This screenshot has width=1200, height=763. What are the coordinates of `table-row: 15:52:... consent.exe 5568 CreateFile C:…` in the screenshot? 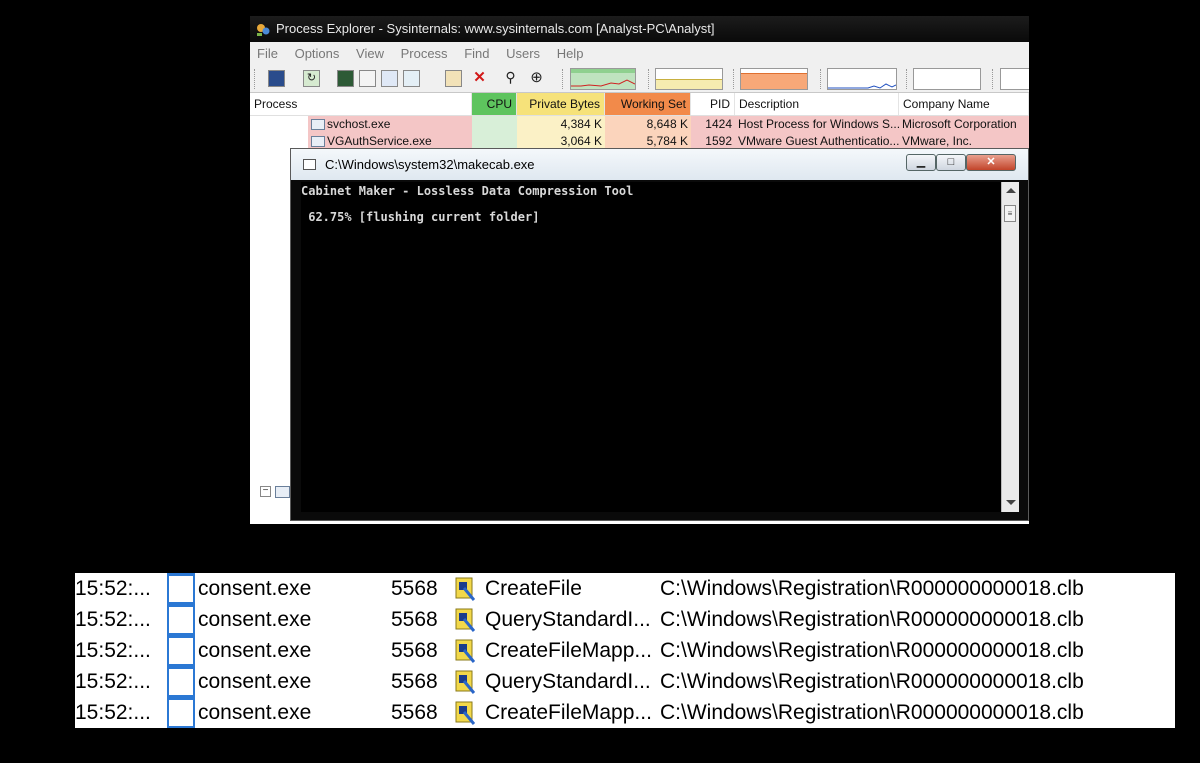 It's located at (625, 588).